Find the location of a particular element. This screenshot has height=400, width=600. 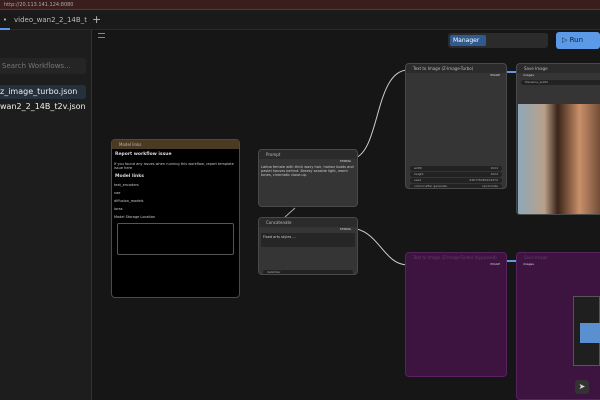

node-title: Model links is located at coordinates (175, 144).